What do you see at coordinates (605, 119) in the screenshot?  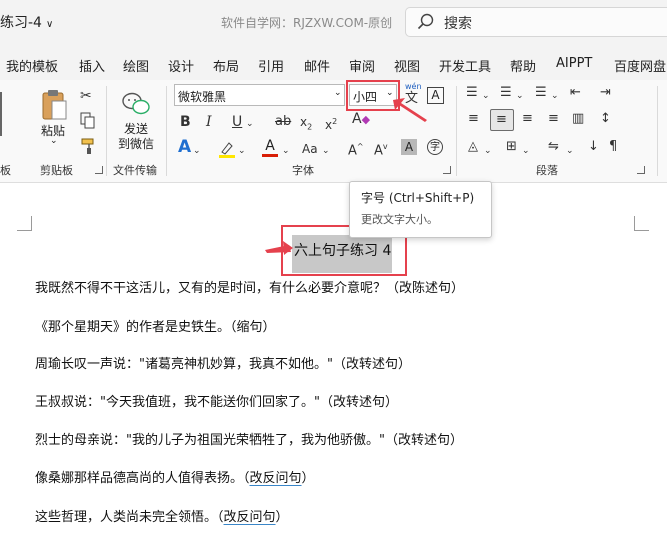 I see `line-spacing-icon: ↕` at bounding box center [605, 119].